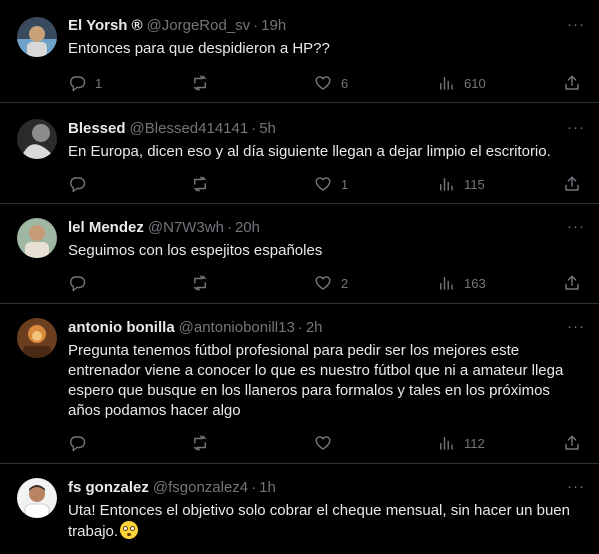  Describe the element at coordinates (475, 83) in the screenshot. I see `view-count: 610` at that location.